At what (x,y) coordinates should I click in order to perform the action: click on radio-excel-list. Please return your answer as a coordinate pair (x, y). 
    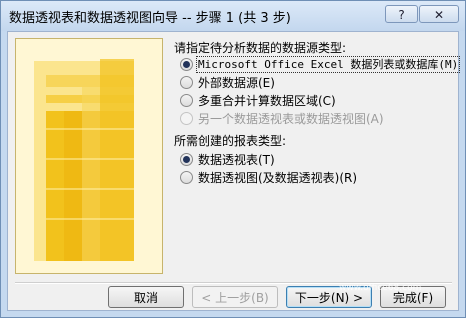
    Looking at the image, I should click on (186, 64).